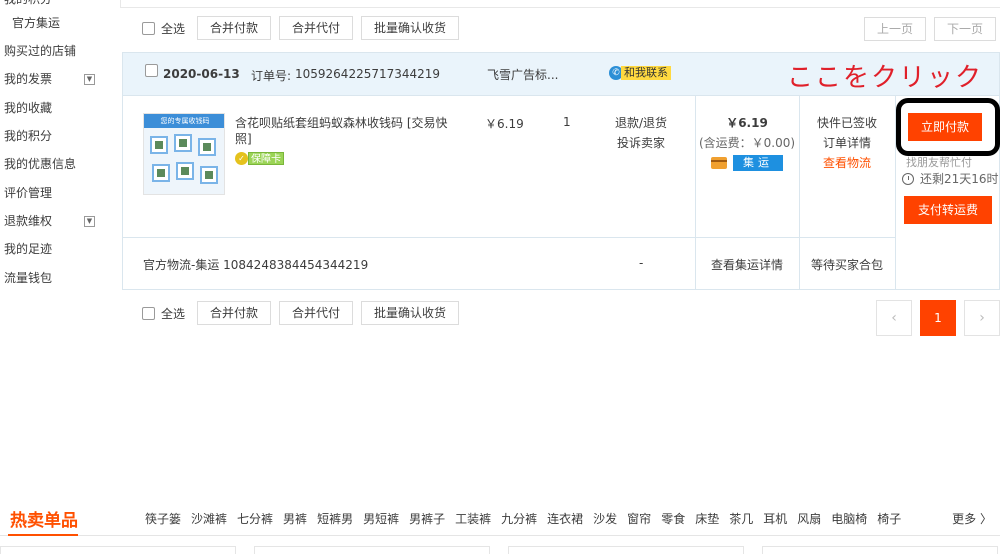  I want to click on sidebar-item-purchased-shops: 购买过的店铺, so click(40, 51).